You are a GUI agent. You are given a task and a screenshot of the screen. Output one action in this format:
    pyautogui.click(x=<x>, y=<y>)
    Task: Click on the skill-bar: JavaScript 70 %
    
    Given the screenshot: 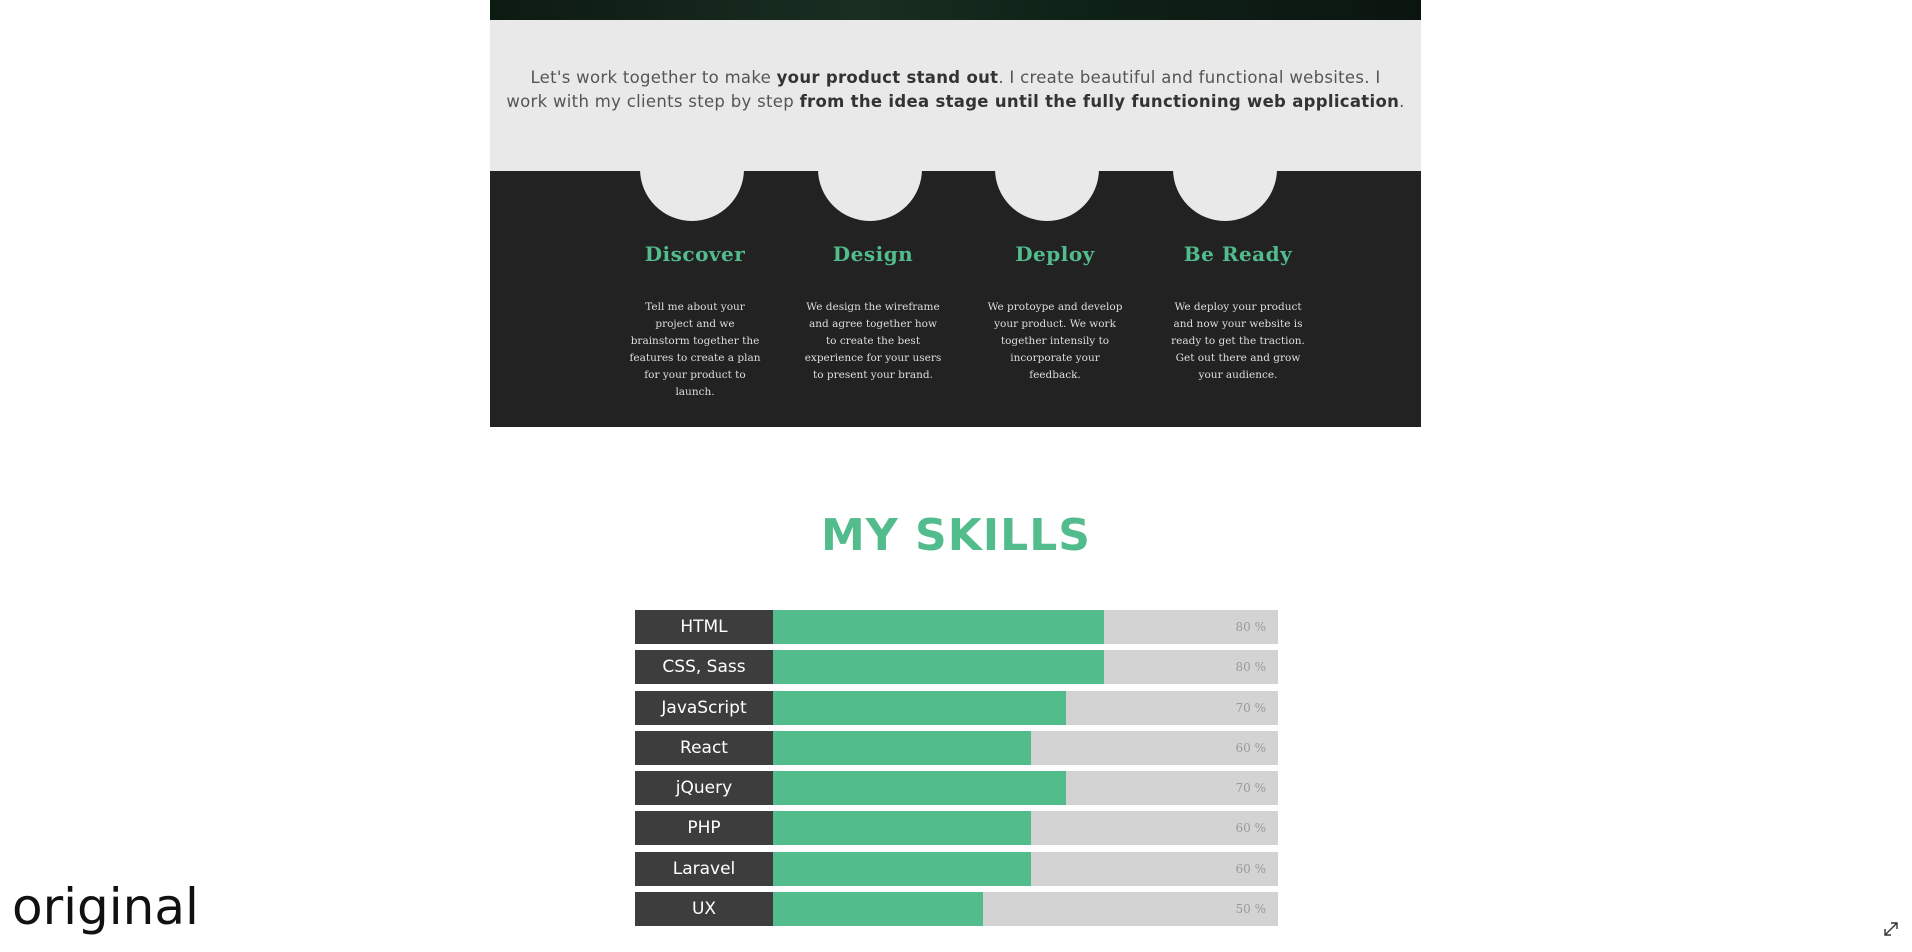 What is the action you would take?
    pyautogui.click(x=956, y=708)
    